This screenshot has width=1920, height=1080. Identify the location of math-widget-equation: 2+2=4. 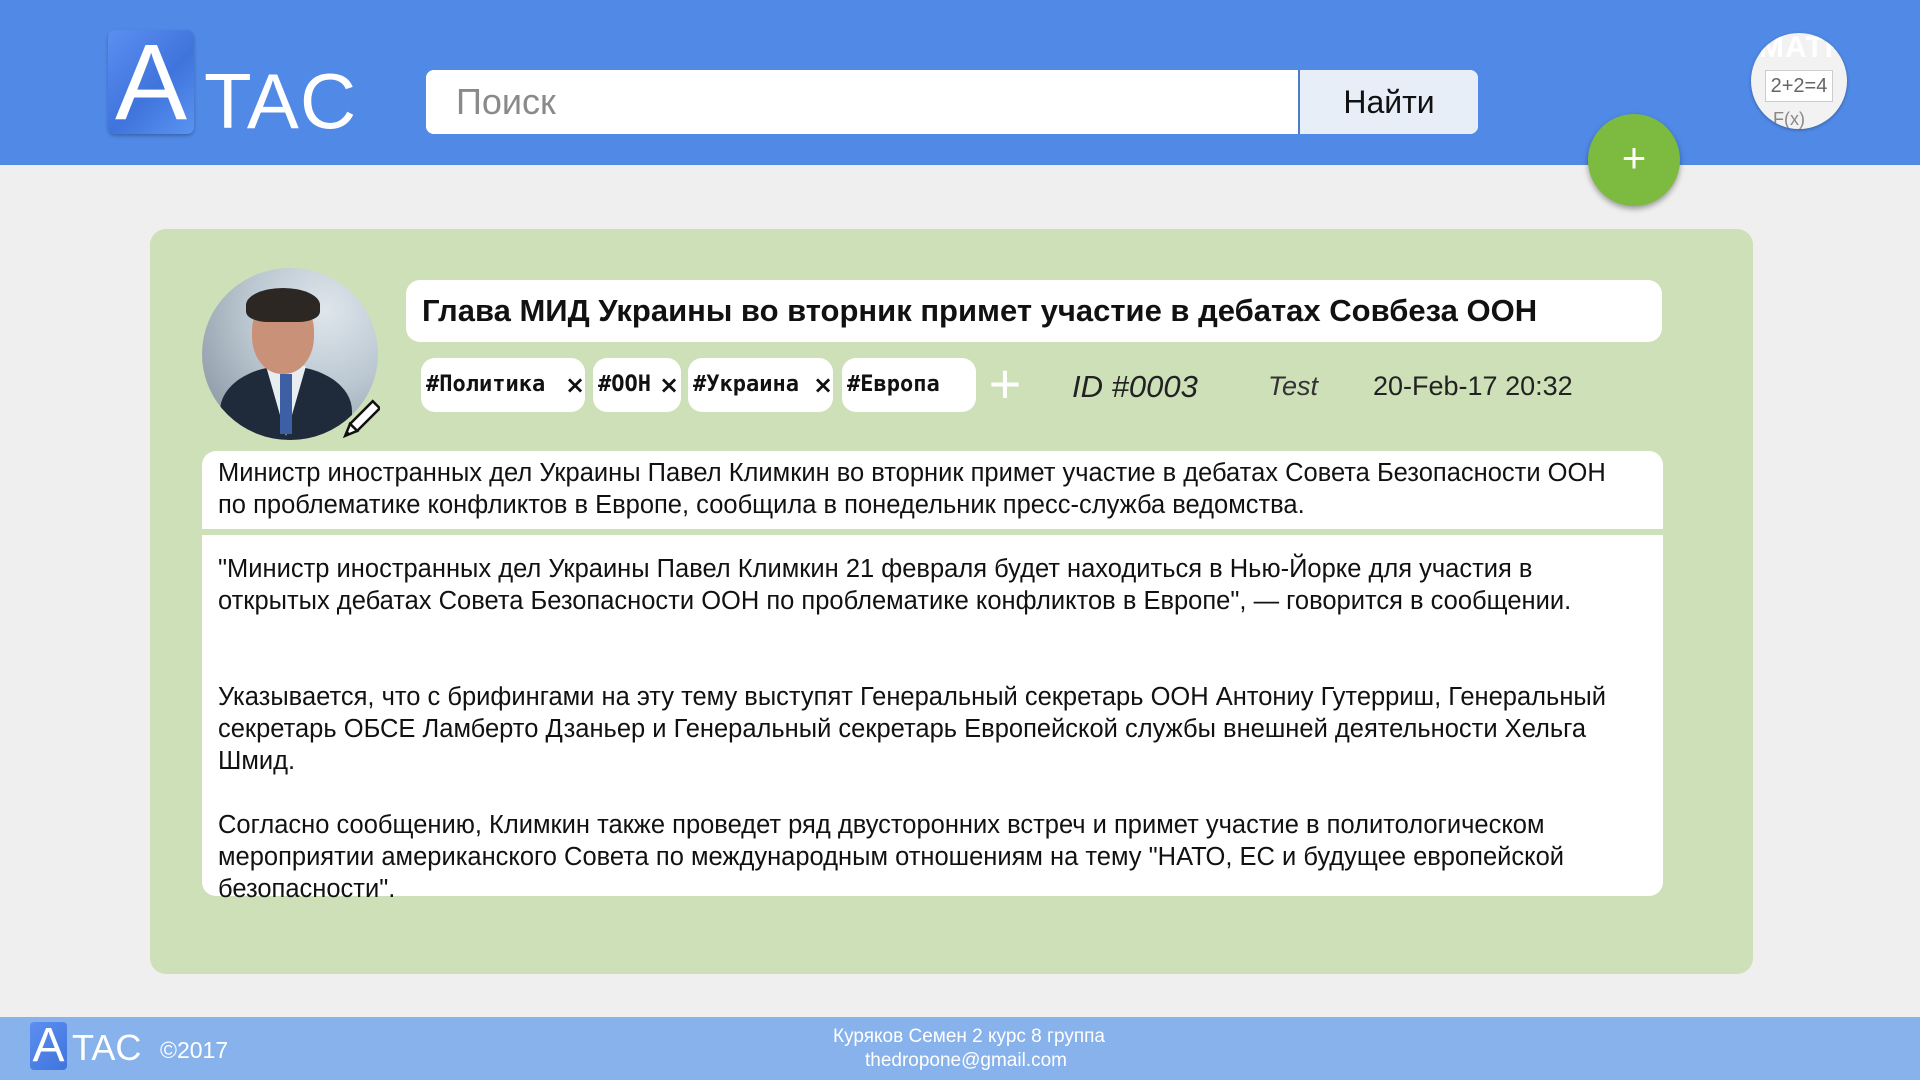
(1799, 86).